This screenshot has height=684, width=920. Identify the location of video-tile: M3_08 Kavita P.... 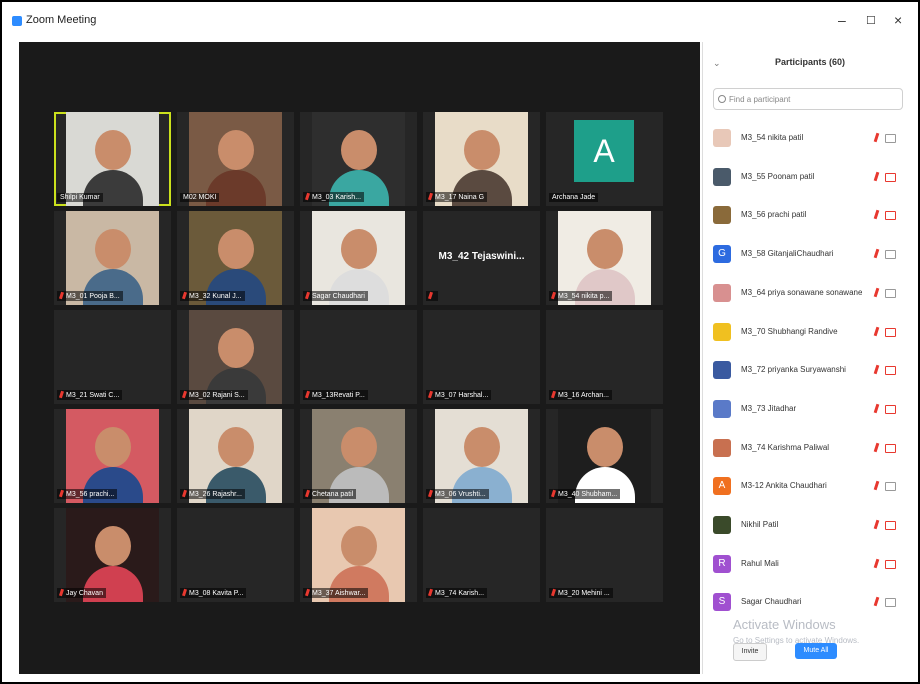
(235, 555).